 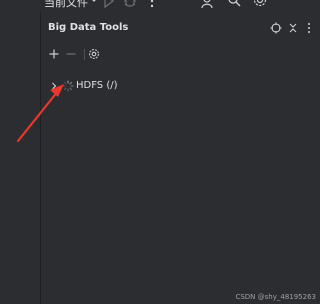 What do you see at coordinates (94, 2) in the screenshot?
I see `chevron-down-icon` at bounding box center [94, 2].